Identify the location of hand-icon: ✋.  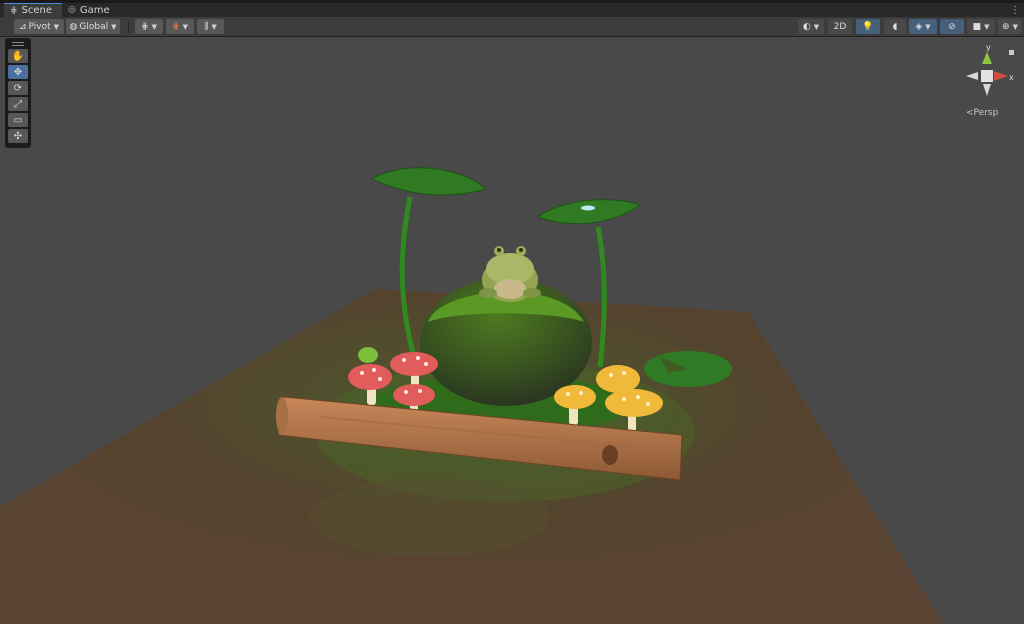
(18, 56).